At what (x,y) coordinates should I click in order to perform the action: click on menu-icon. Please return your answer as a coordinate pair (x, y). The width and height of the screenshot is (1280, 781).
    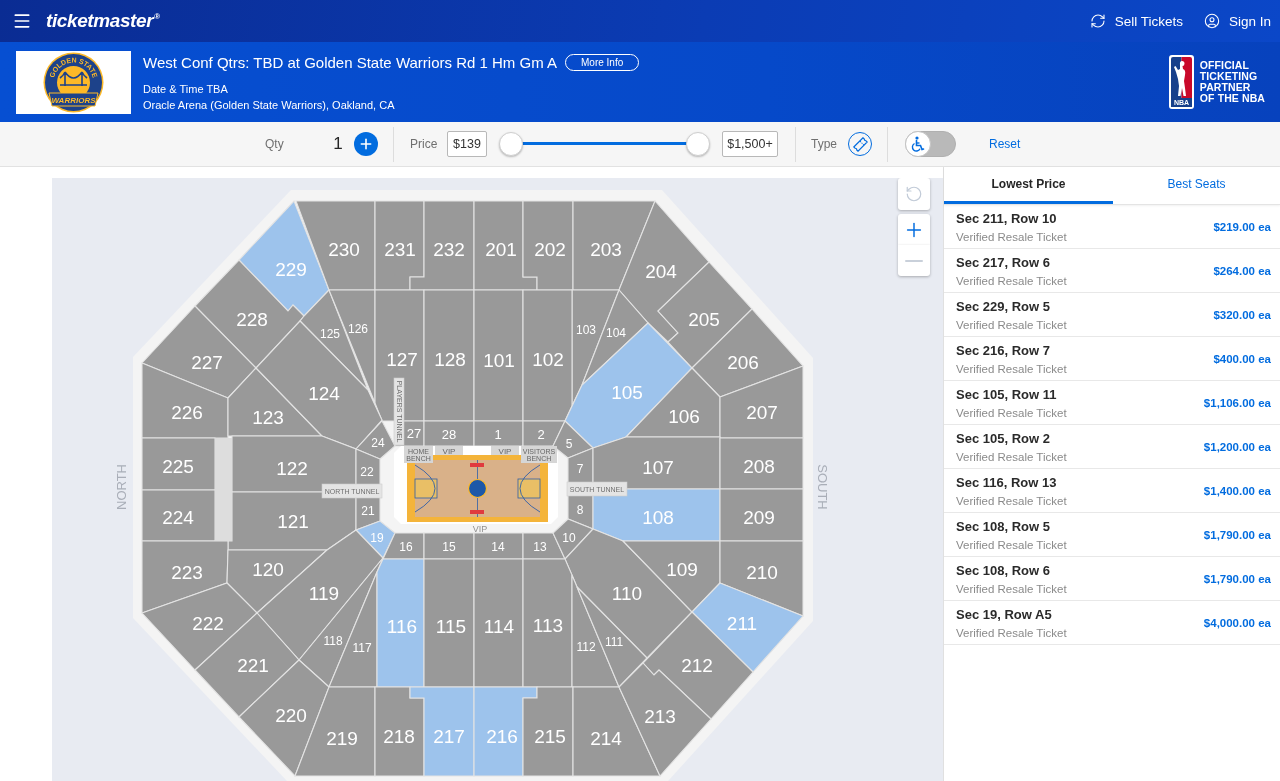
    Looking at the image, I should click on (22, 21).